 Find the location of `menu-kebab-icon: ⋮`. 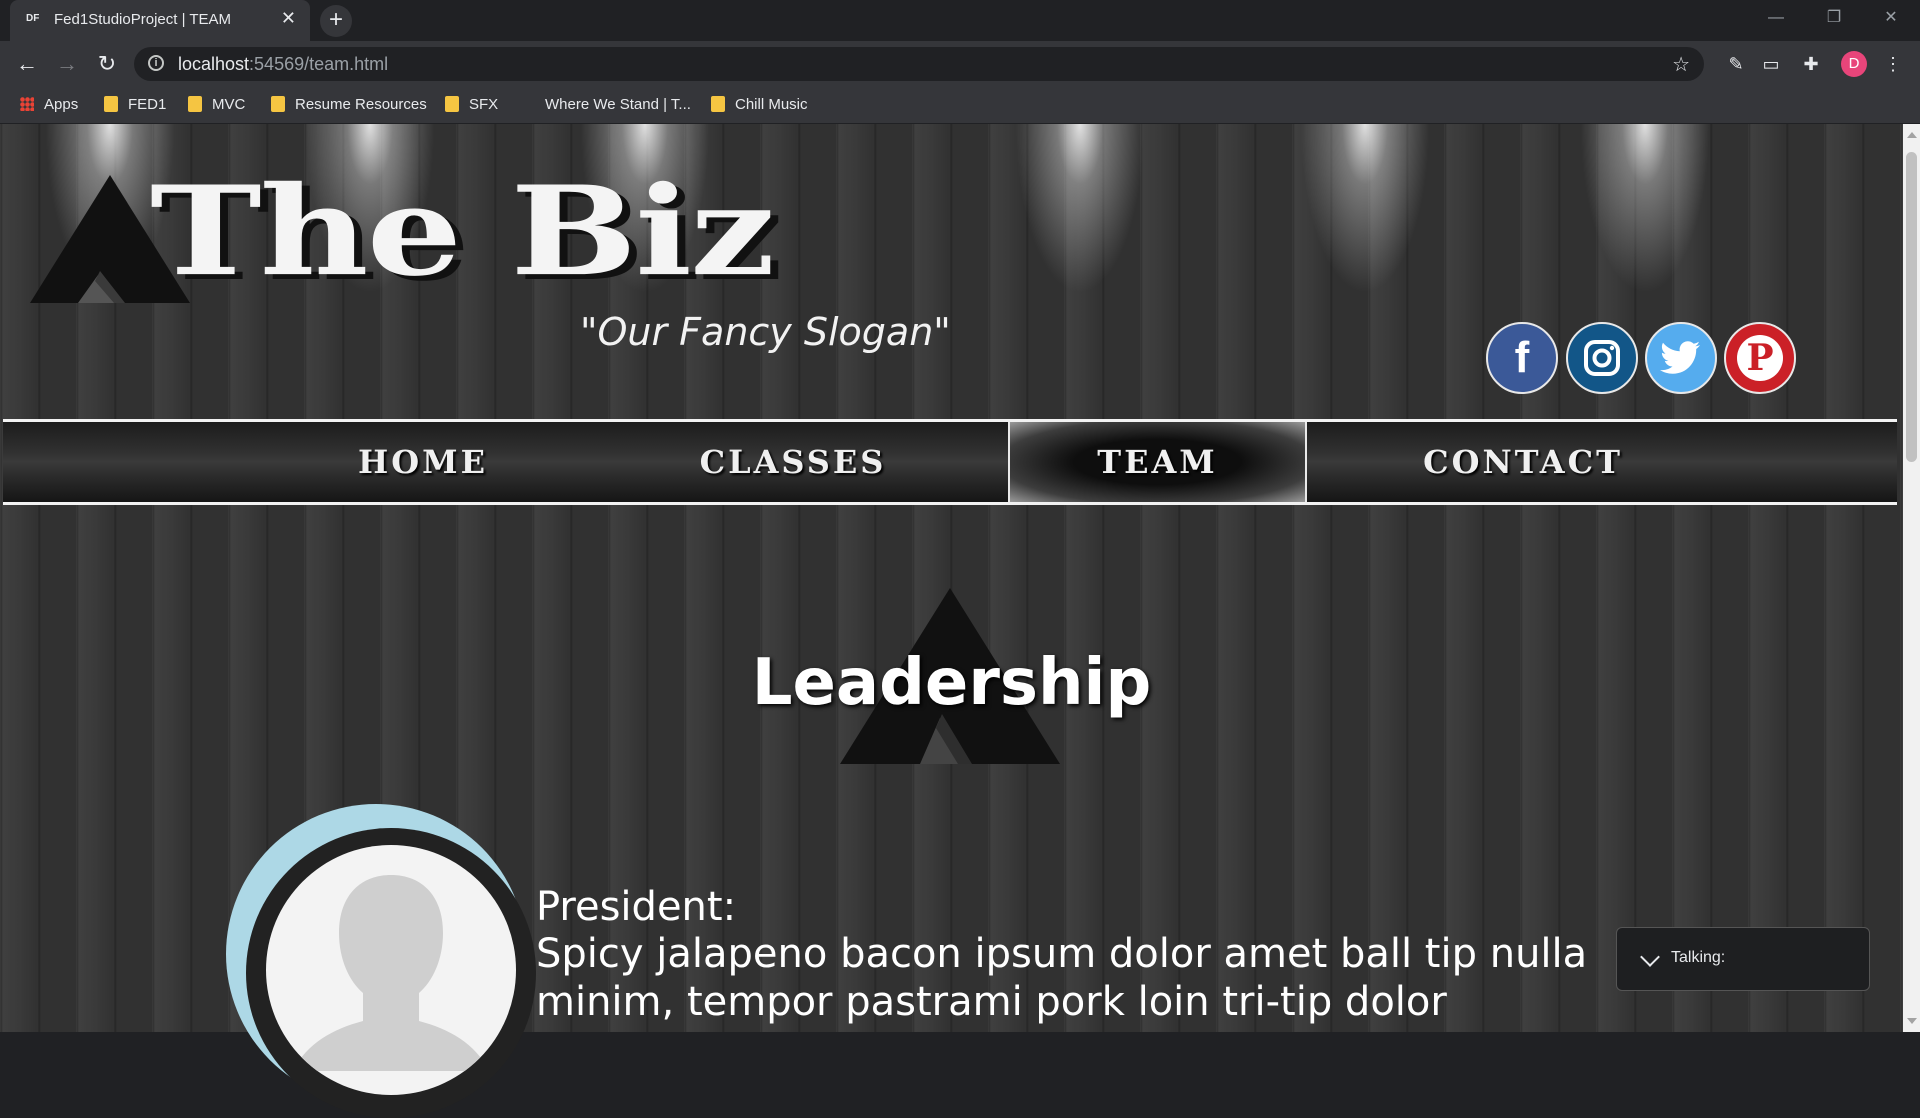

menu-kebab-icon: ⋮ is located at coordinates (1893, 64).